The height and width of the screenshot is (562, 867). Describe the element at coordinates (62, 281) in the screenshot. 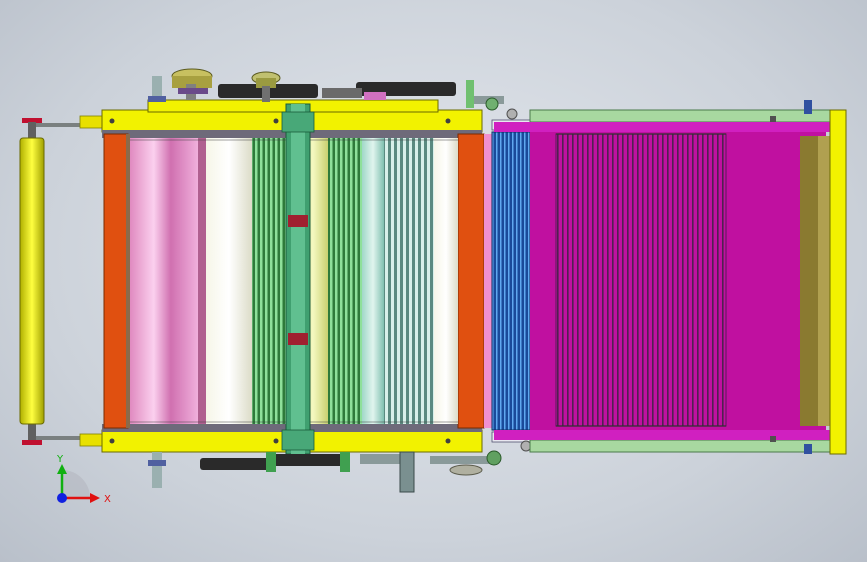

I see `left-feed-roller` at that location.